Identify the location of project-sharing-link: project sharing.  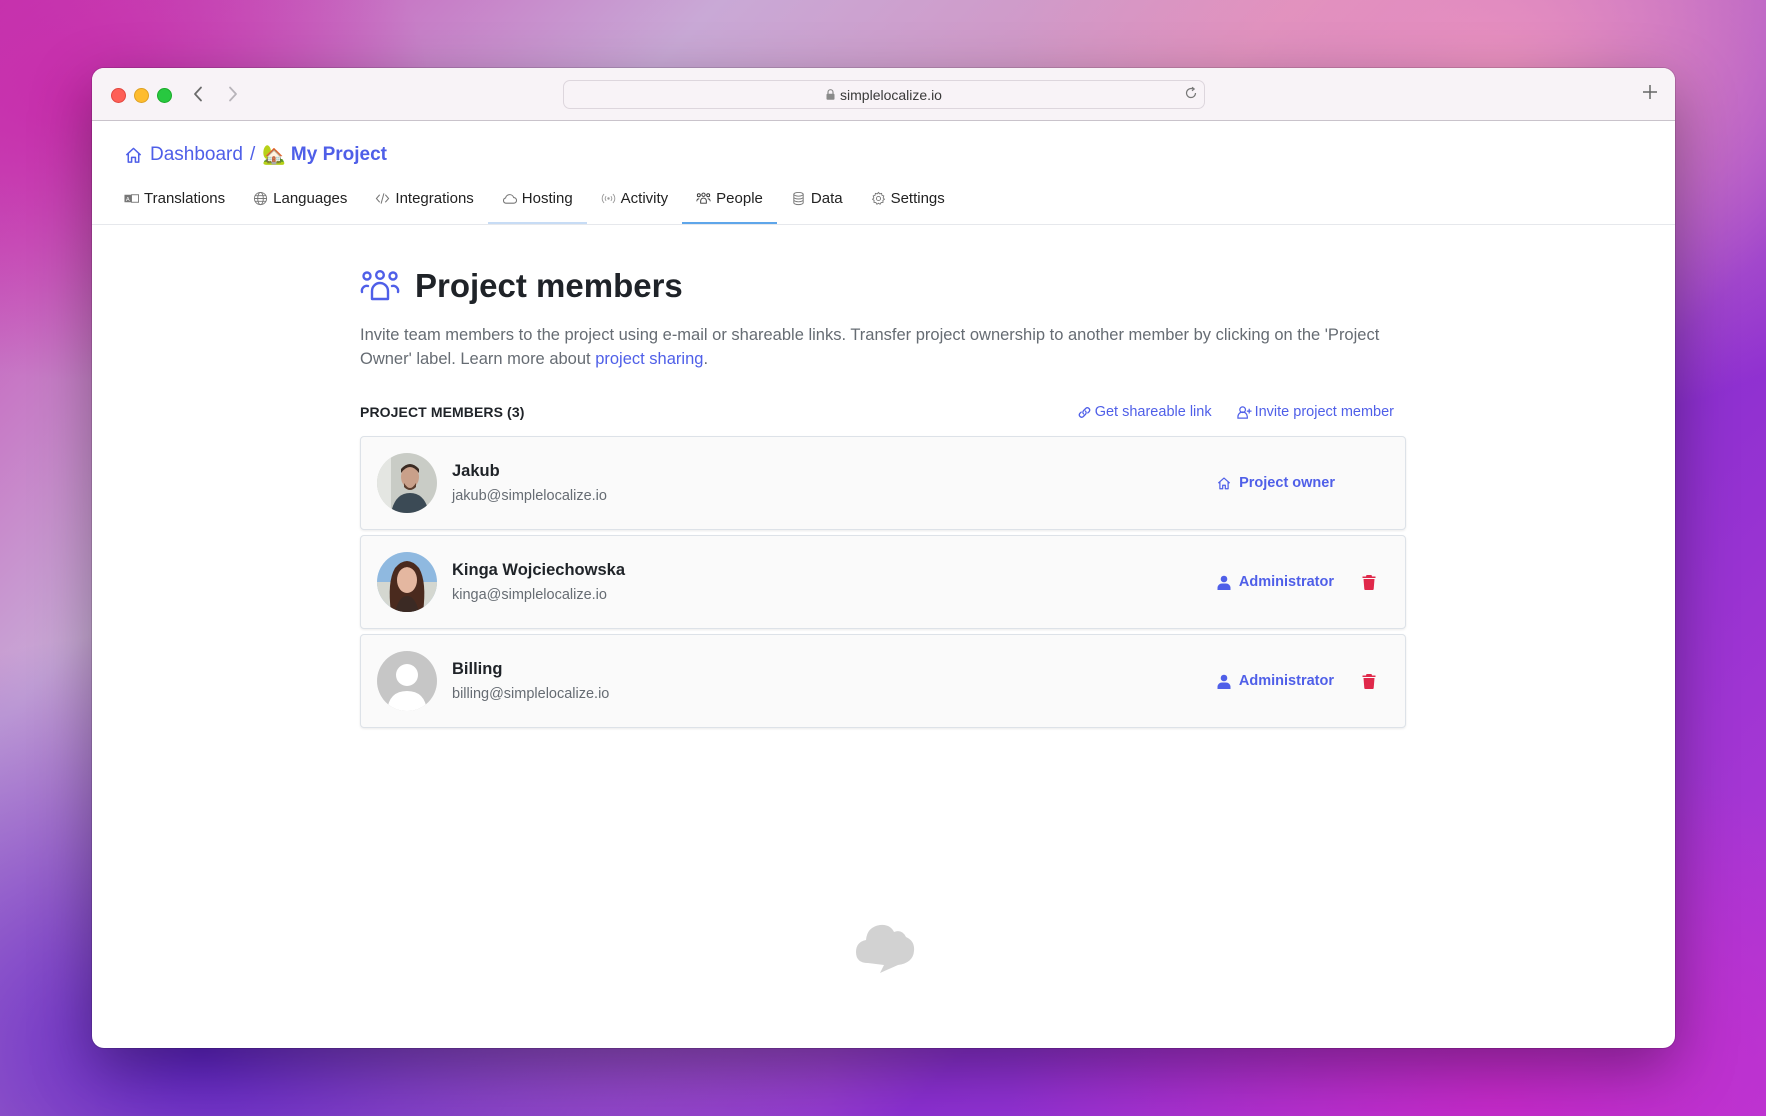
(649, 359).